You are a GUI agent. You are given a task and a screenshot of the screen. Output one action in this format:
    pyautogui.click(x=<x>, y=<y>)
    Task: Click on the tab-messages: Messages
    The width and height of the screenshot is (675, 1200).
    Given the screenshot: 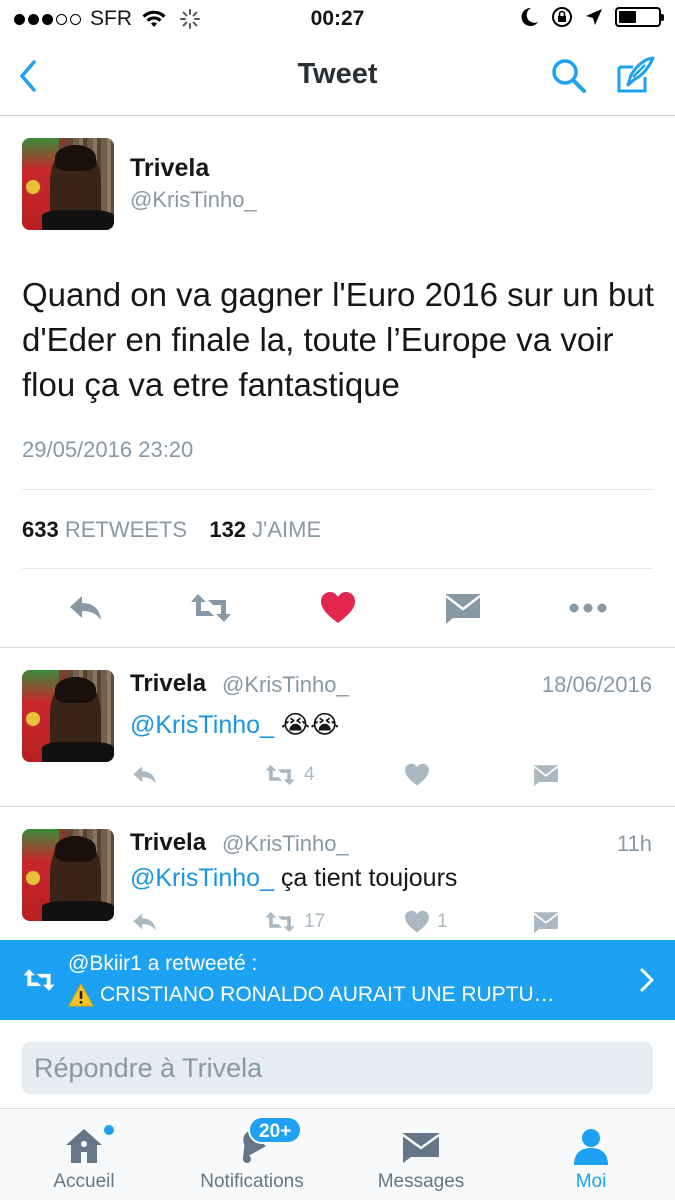 What is the action you would take?
    pyautogui.click(x=421, y=1154)
    